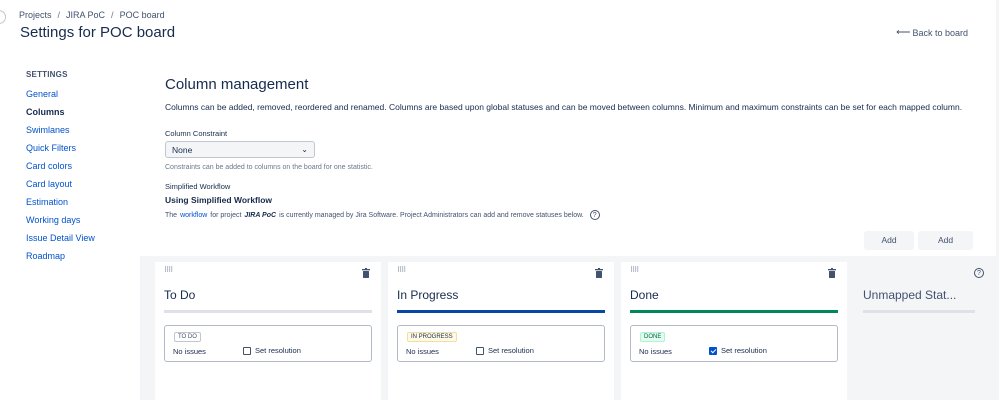 The width and height of the screenshot is (999, 400). I want to click on sidebar-item-quick-filters: Quick Filters, so click(81, 148).